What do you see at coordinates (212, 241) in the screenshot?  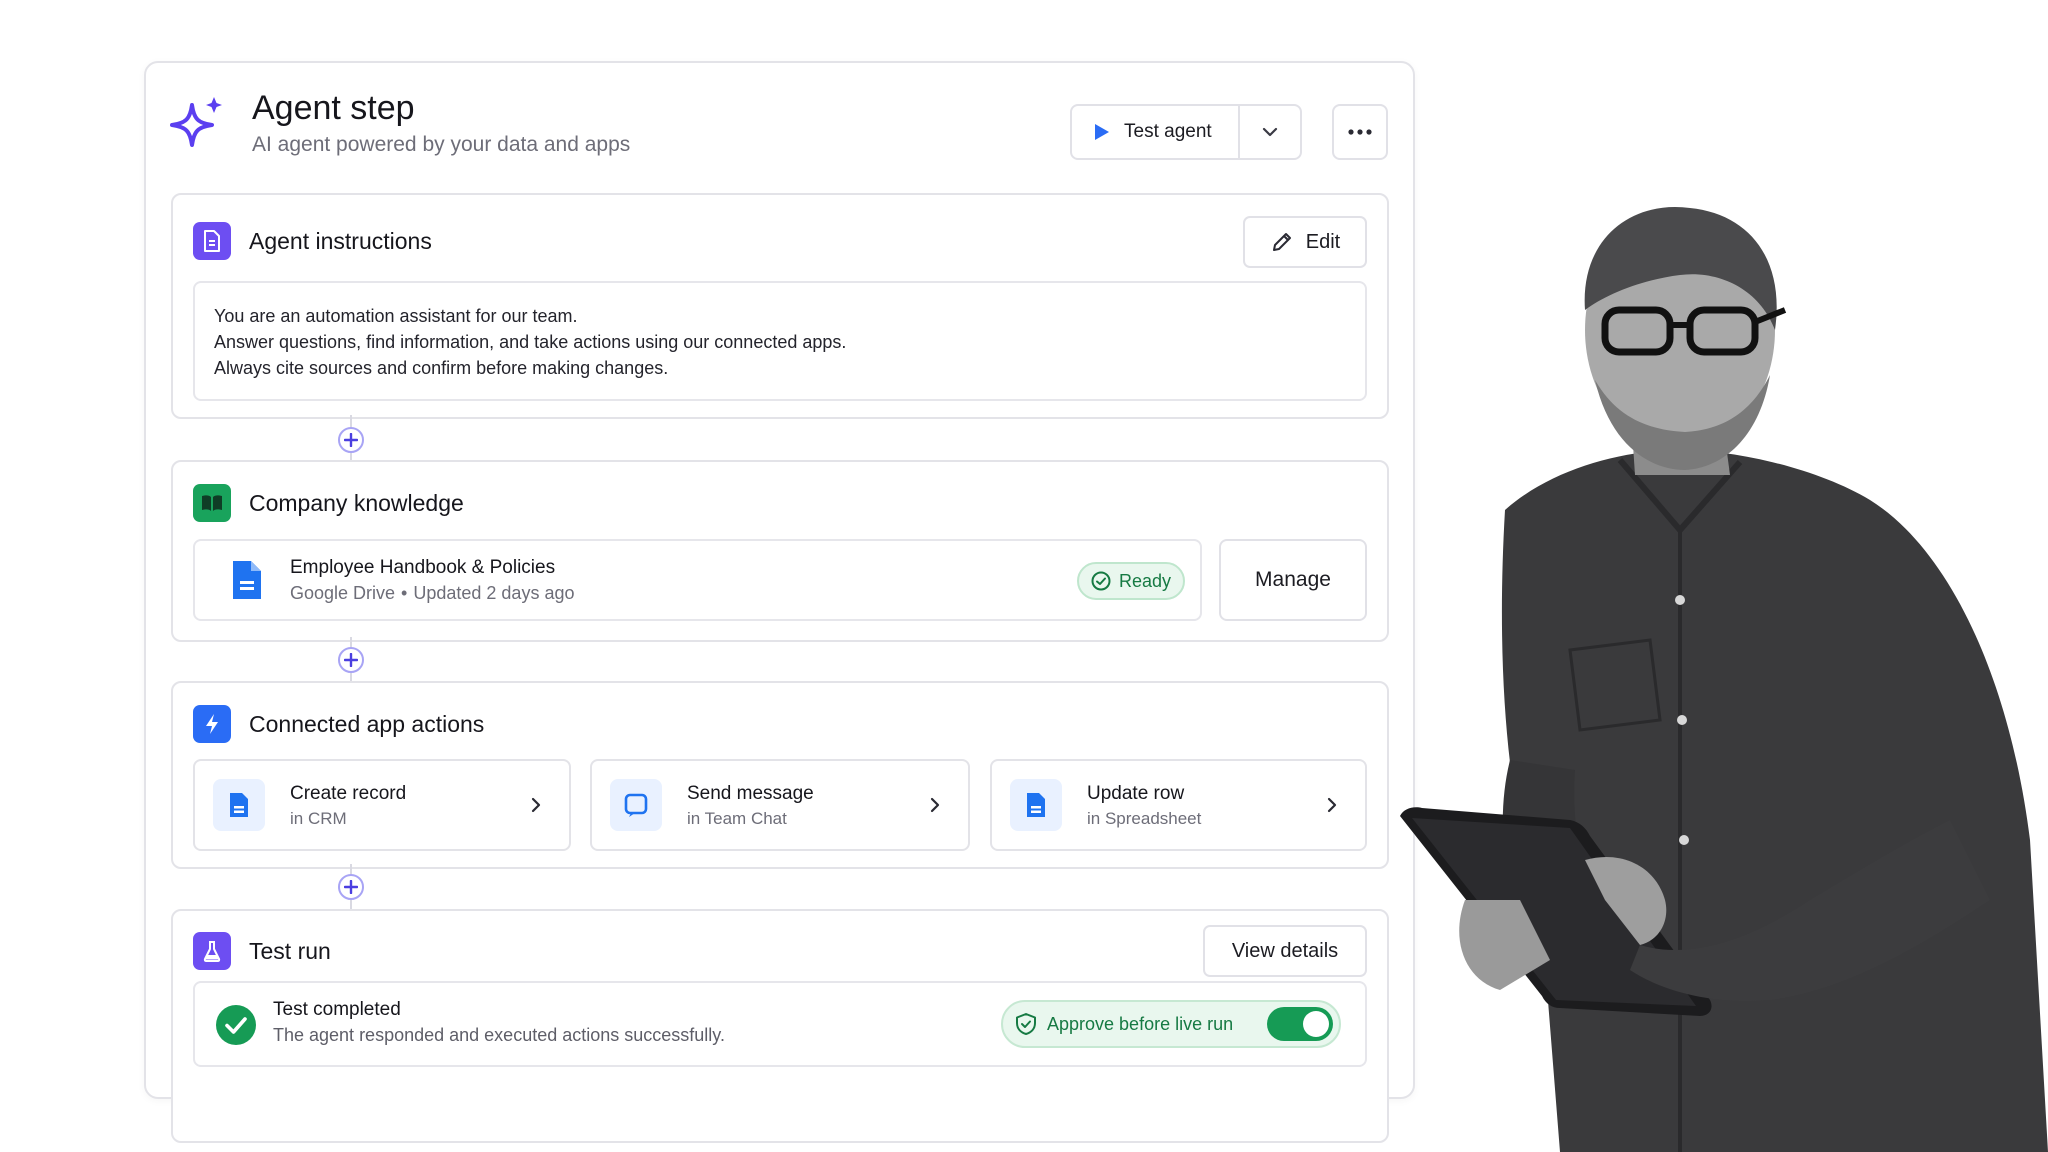 I see `document-icon` at bounding box center [212, 241].